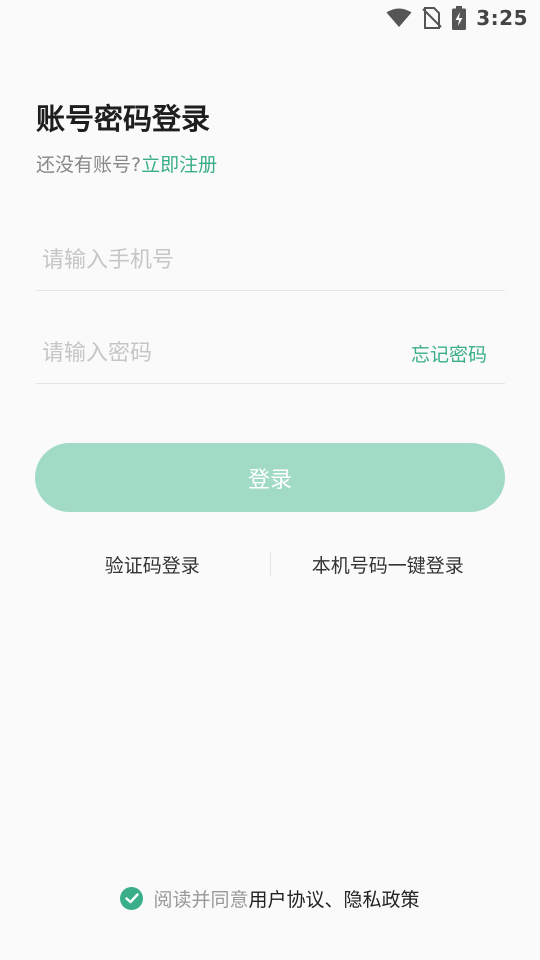  I want to click on sms-login-link: 验证码登录, so click(152, 564).